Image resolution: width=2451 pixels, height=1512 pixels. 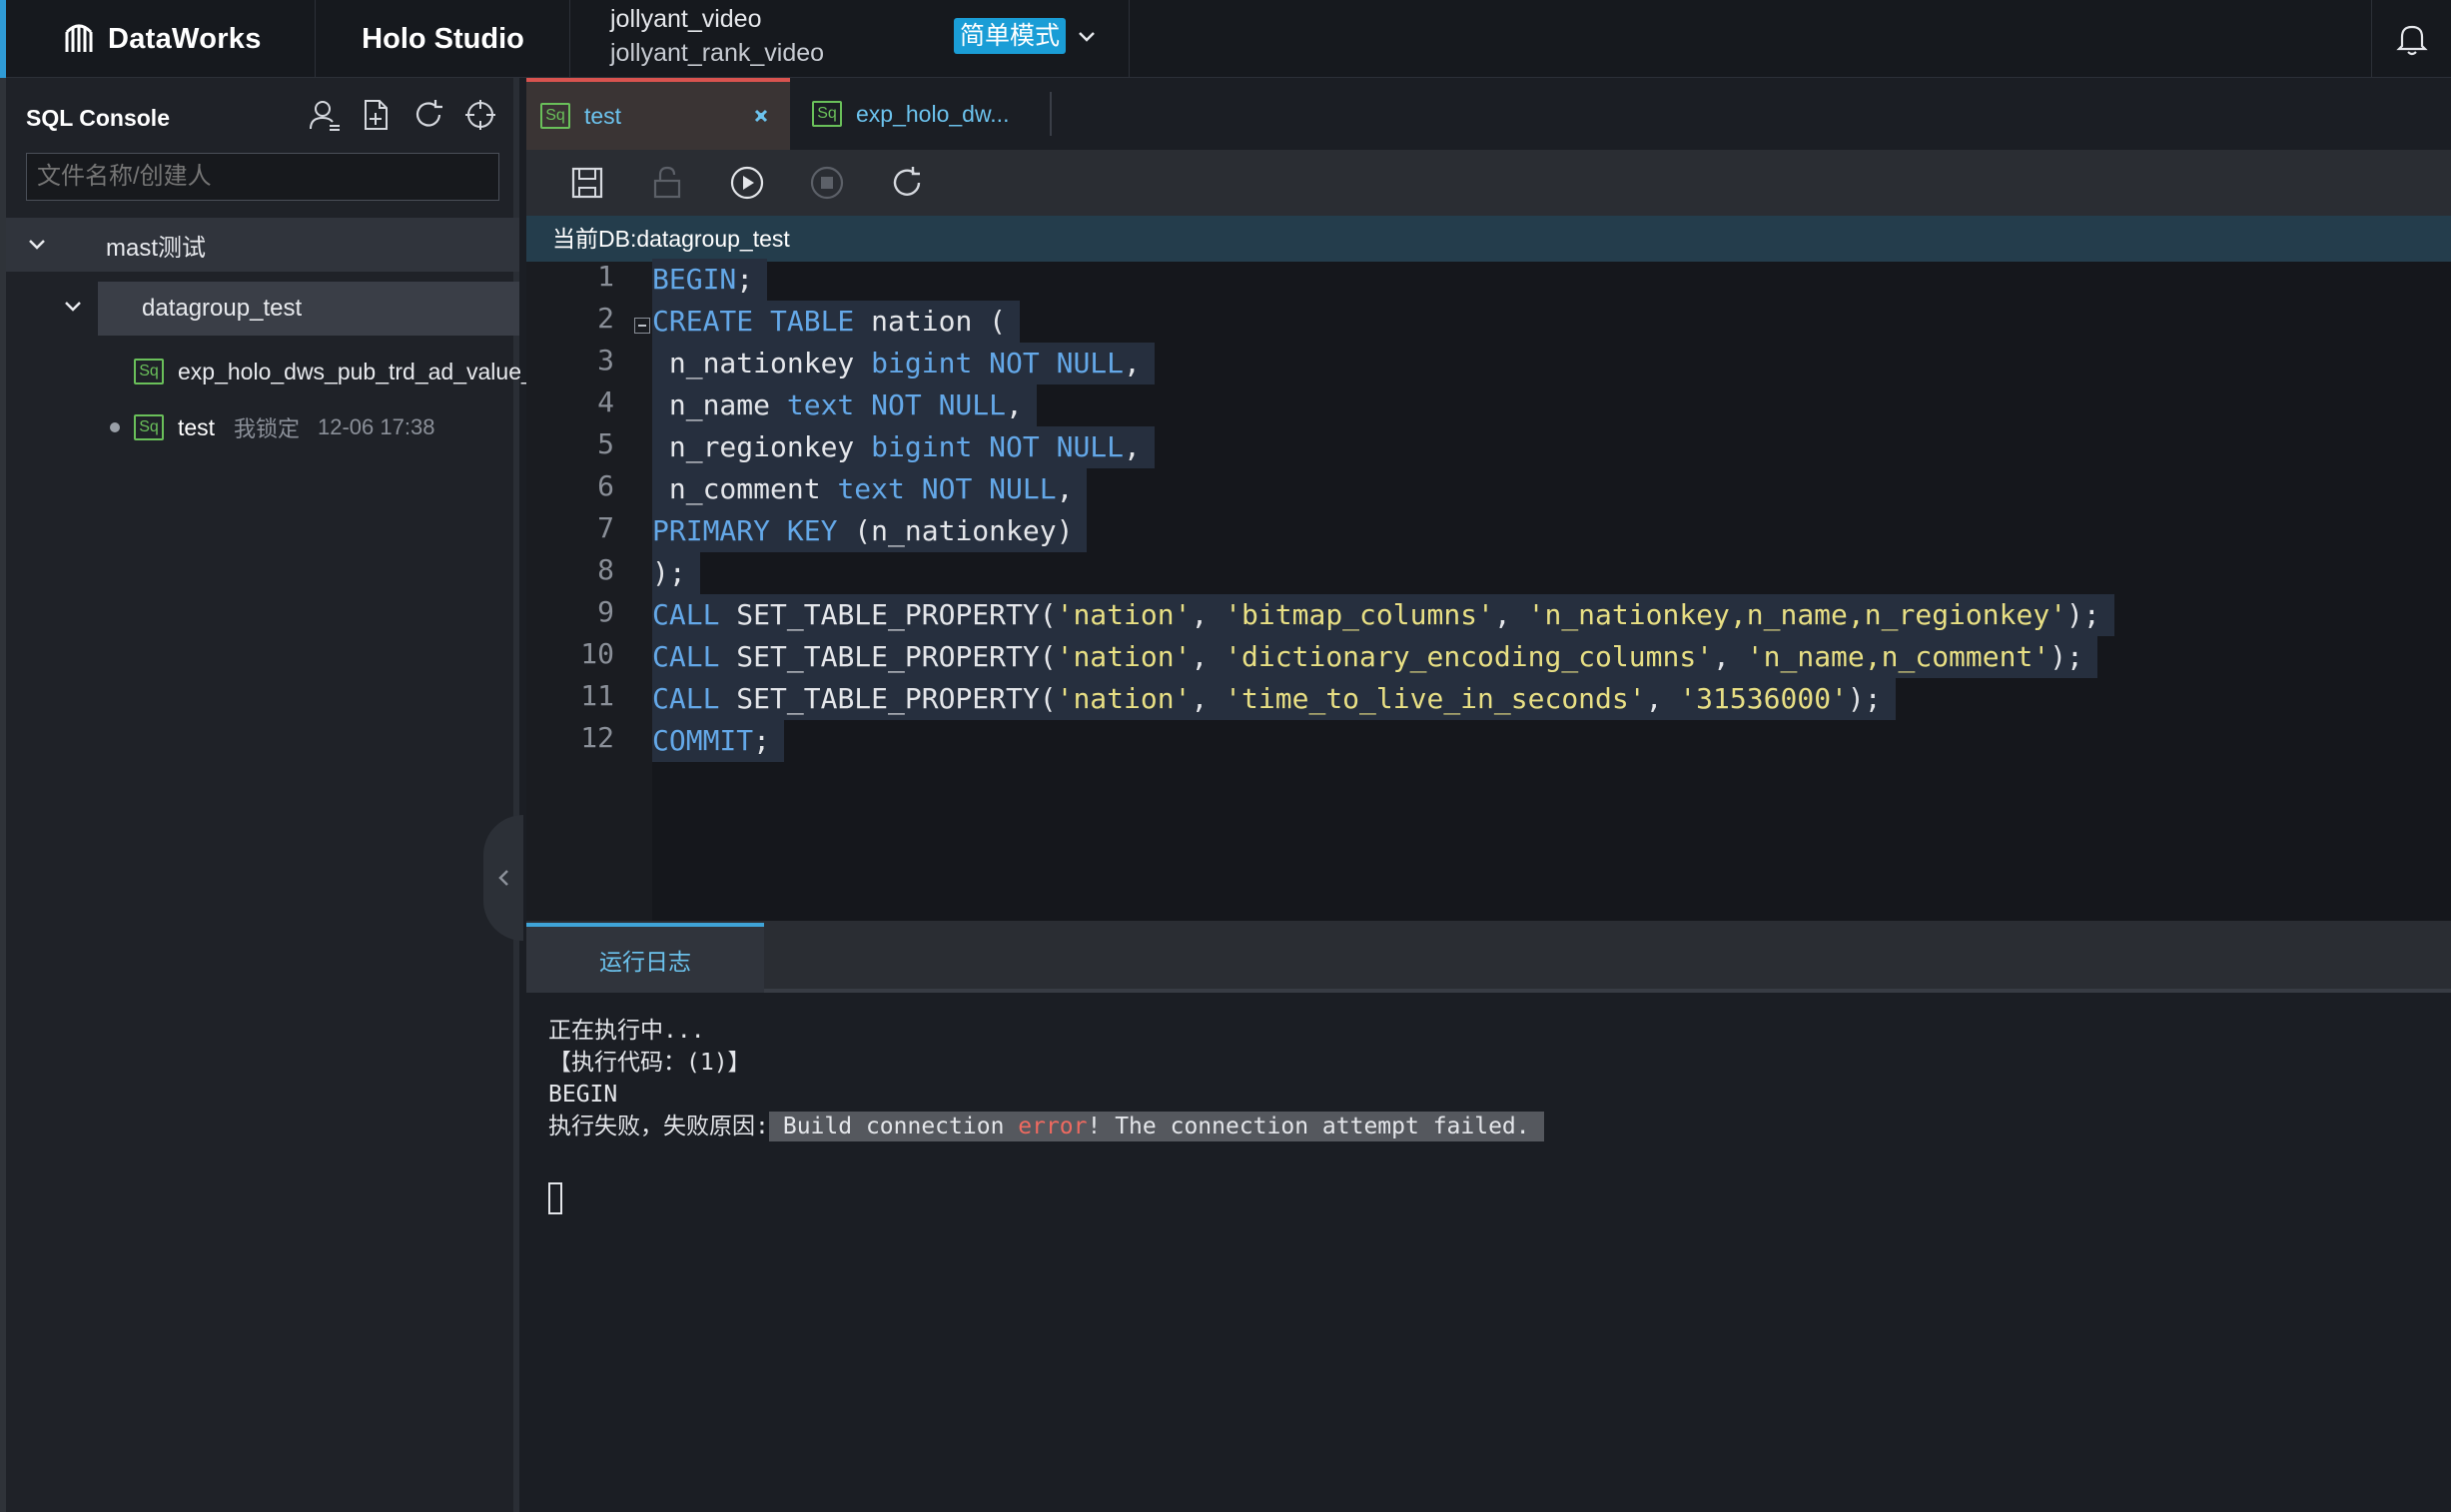 What do you see at coordinates (605, 611) in the screenshot?
I see `line-number: 9` at bounding box center [605, 611].